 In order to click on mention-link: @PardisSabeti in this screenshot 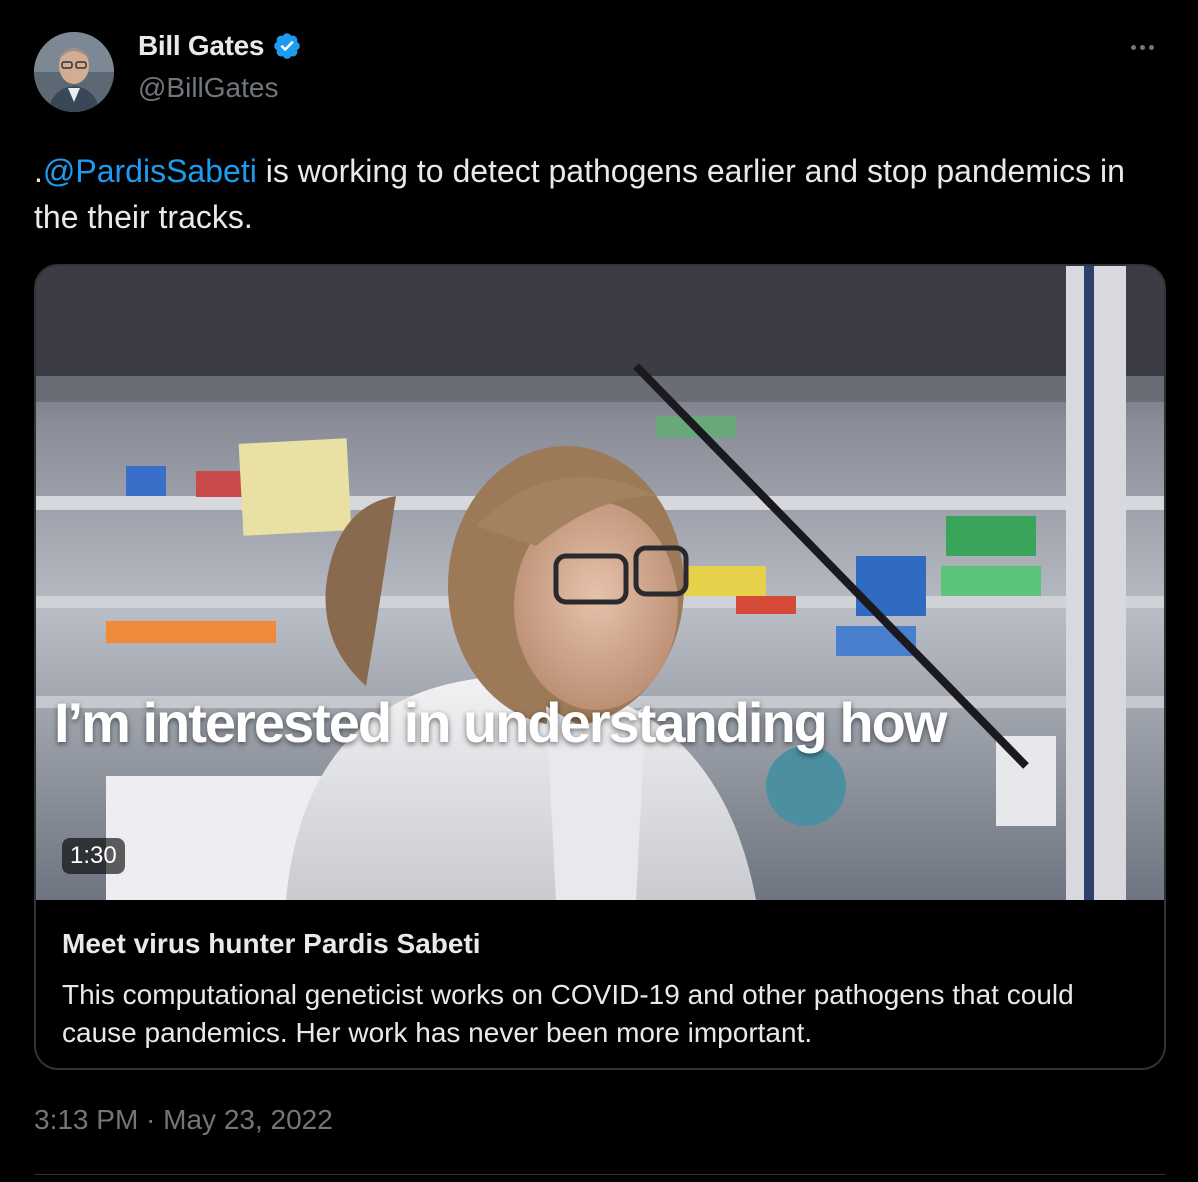, I will do `click(150, 171)`.